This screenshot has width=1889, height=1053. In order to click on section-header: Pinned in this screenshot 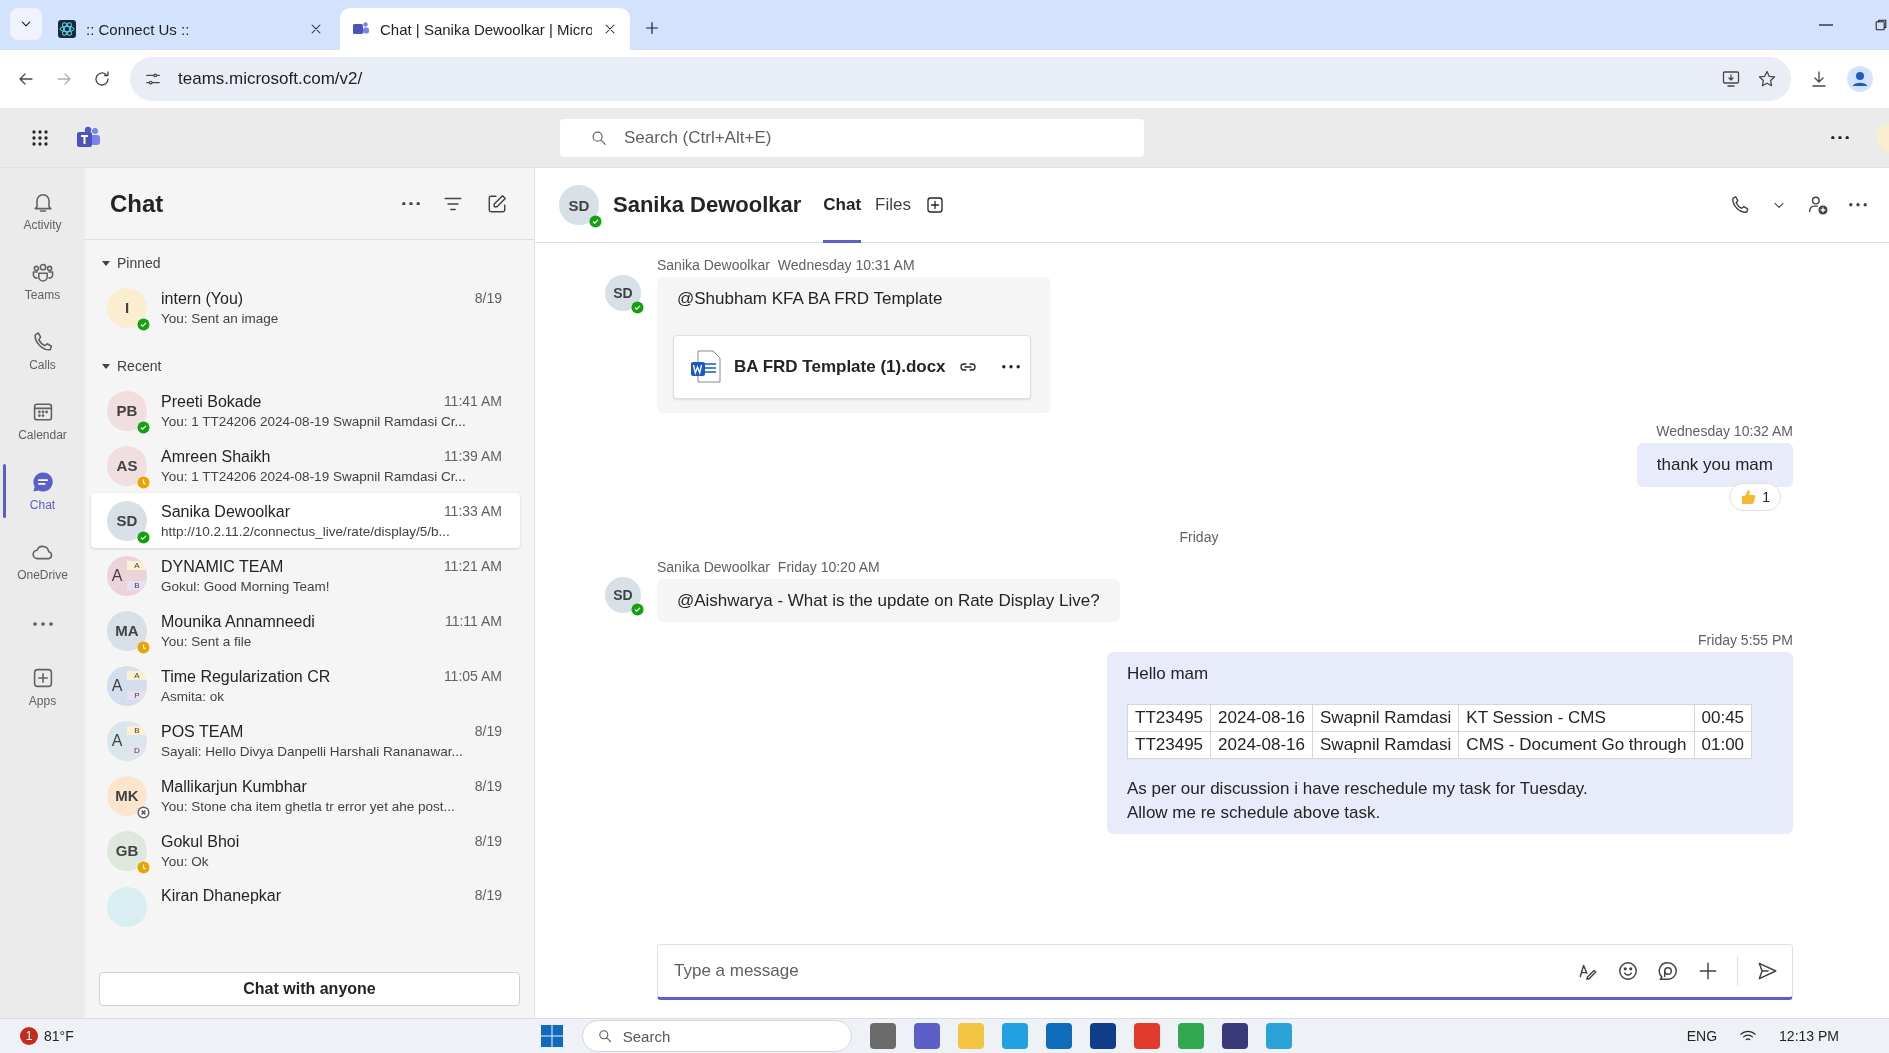, I will do `click(126, 263)`.